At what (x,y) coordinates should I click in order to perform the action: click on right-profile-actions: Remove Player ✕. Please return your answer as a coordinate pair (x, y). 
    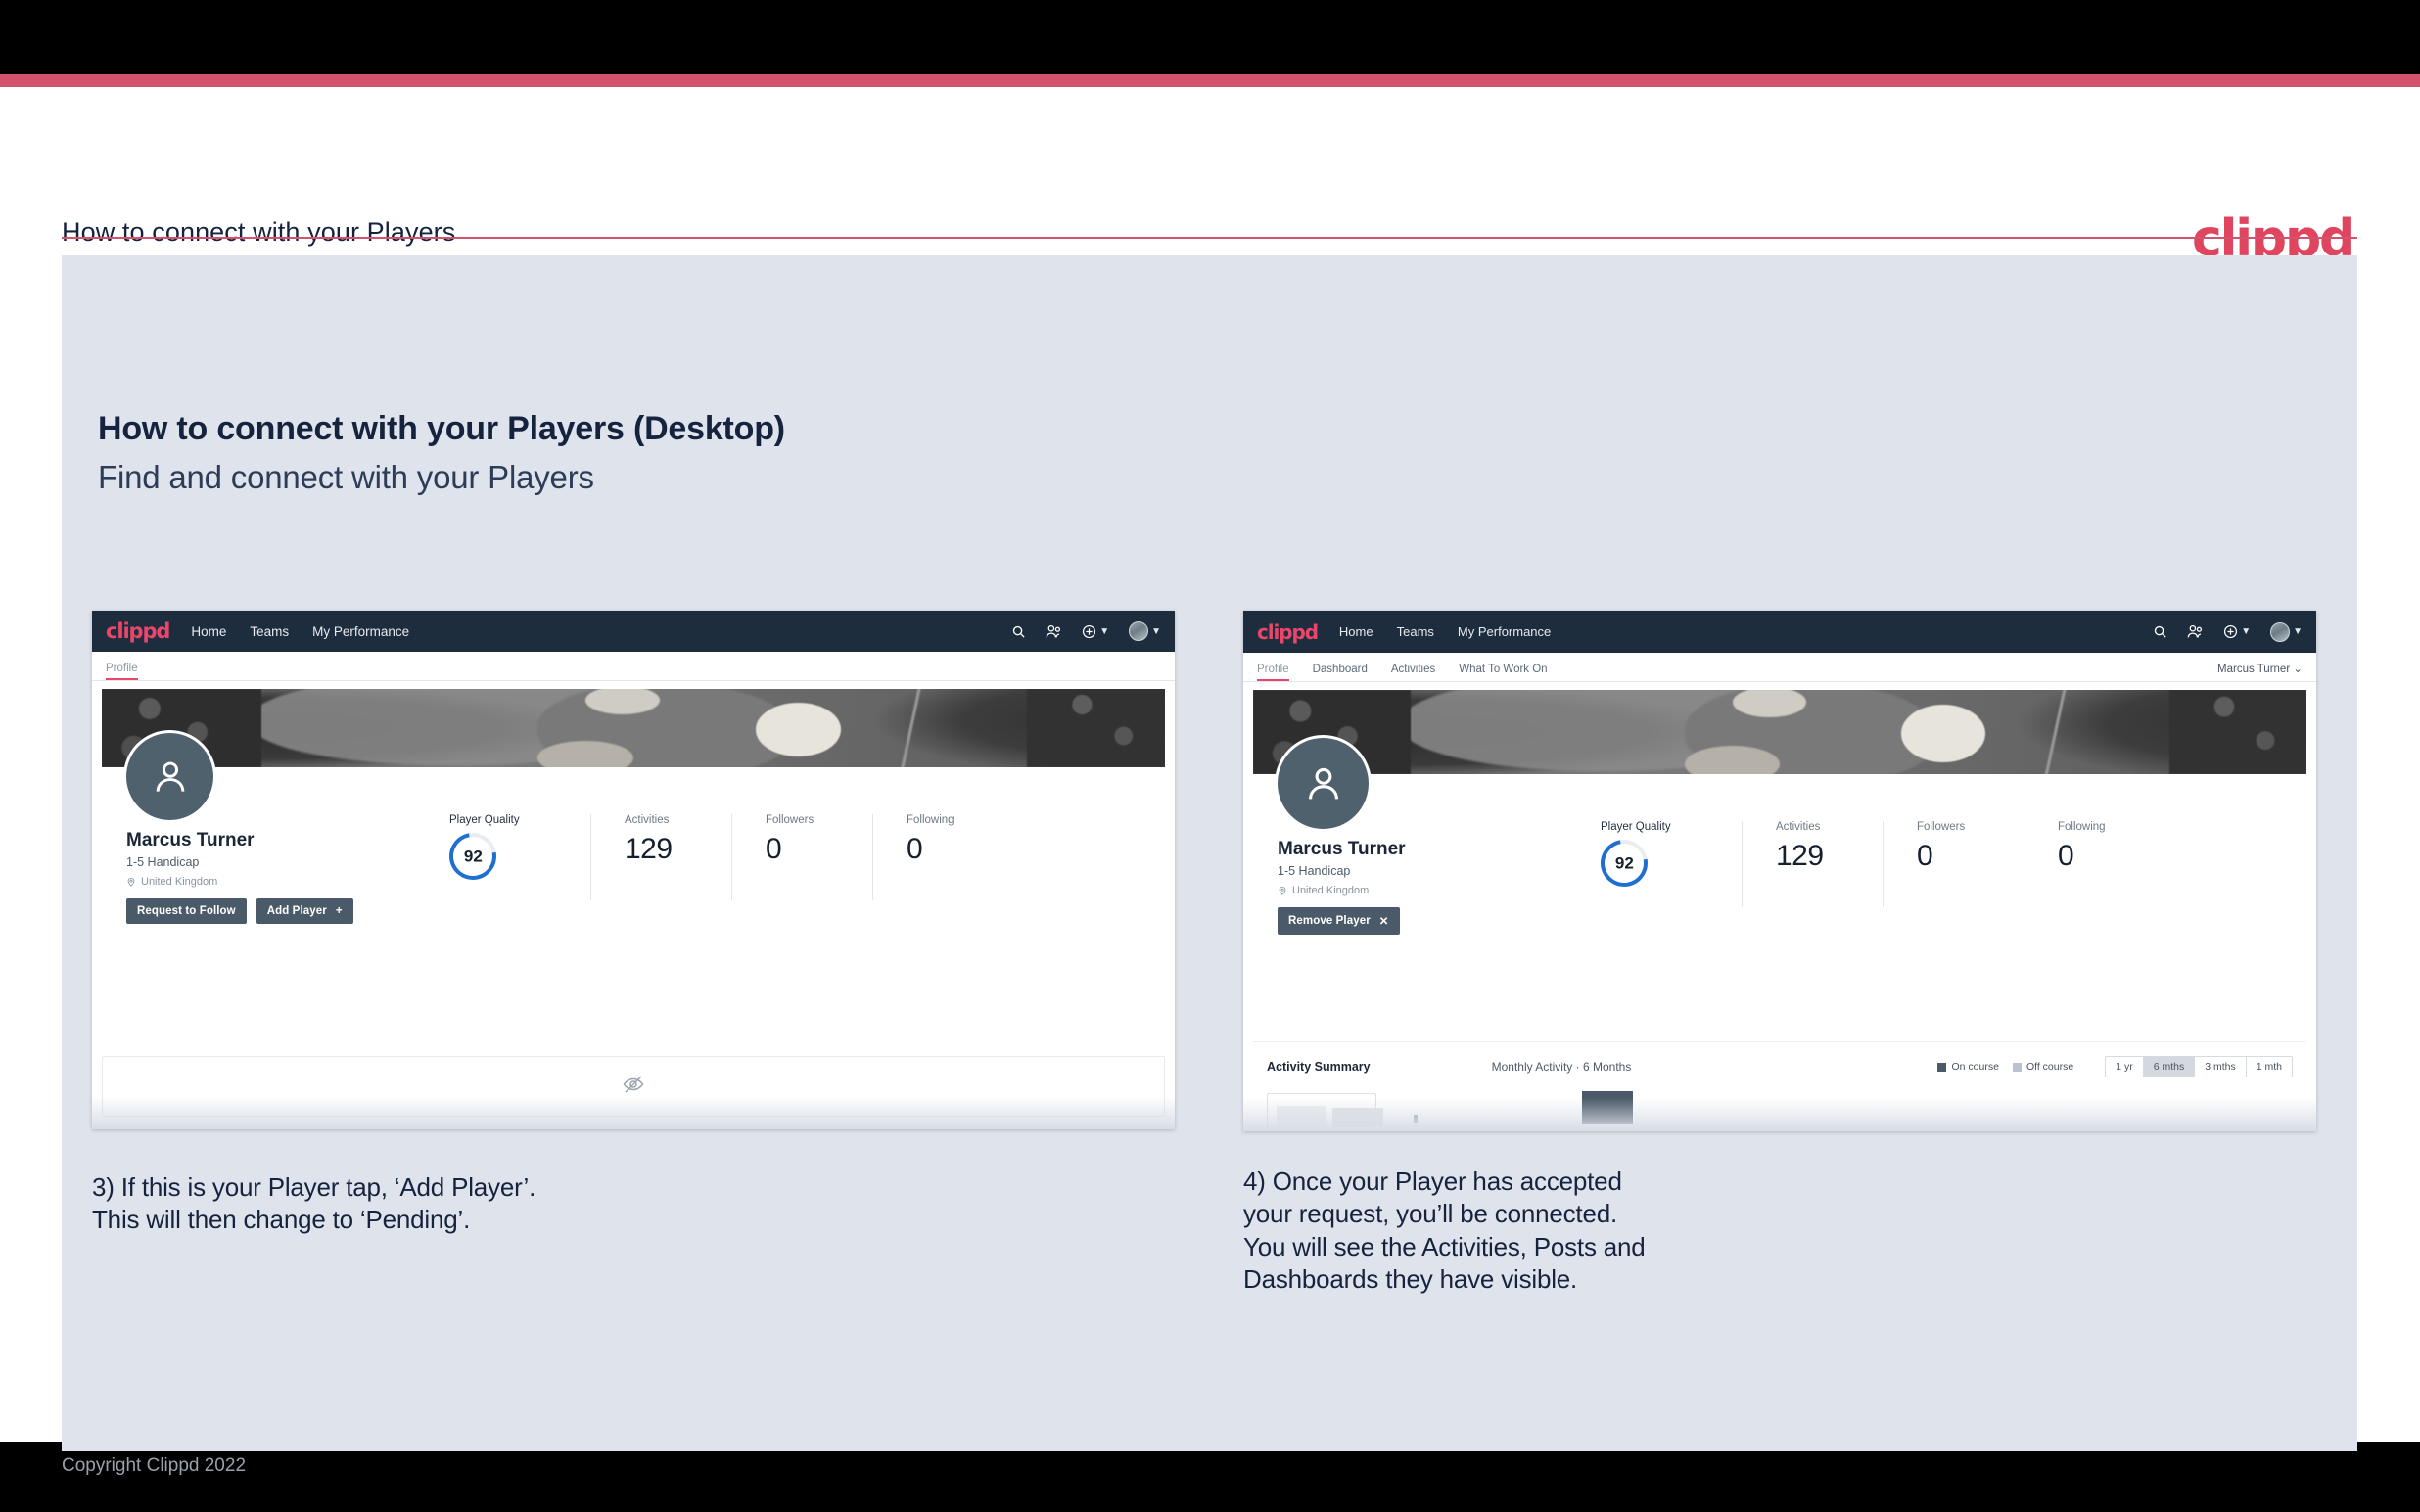
    Looking at the image, I should click on (1339, 921).